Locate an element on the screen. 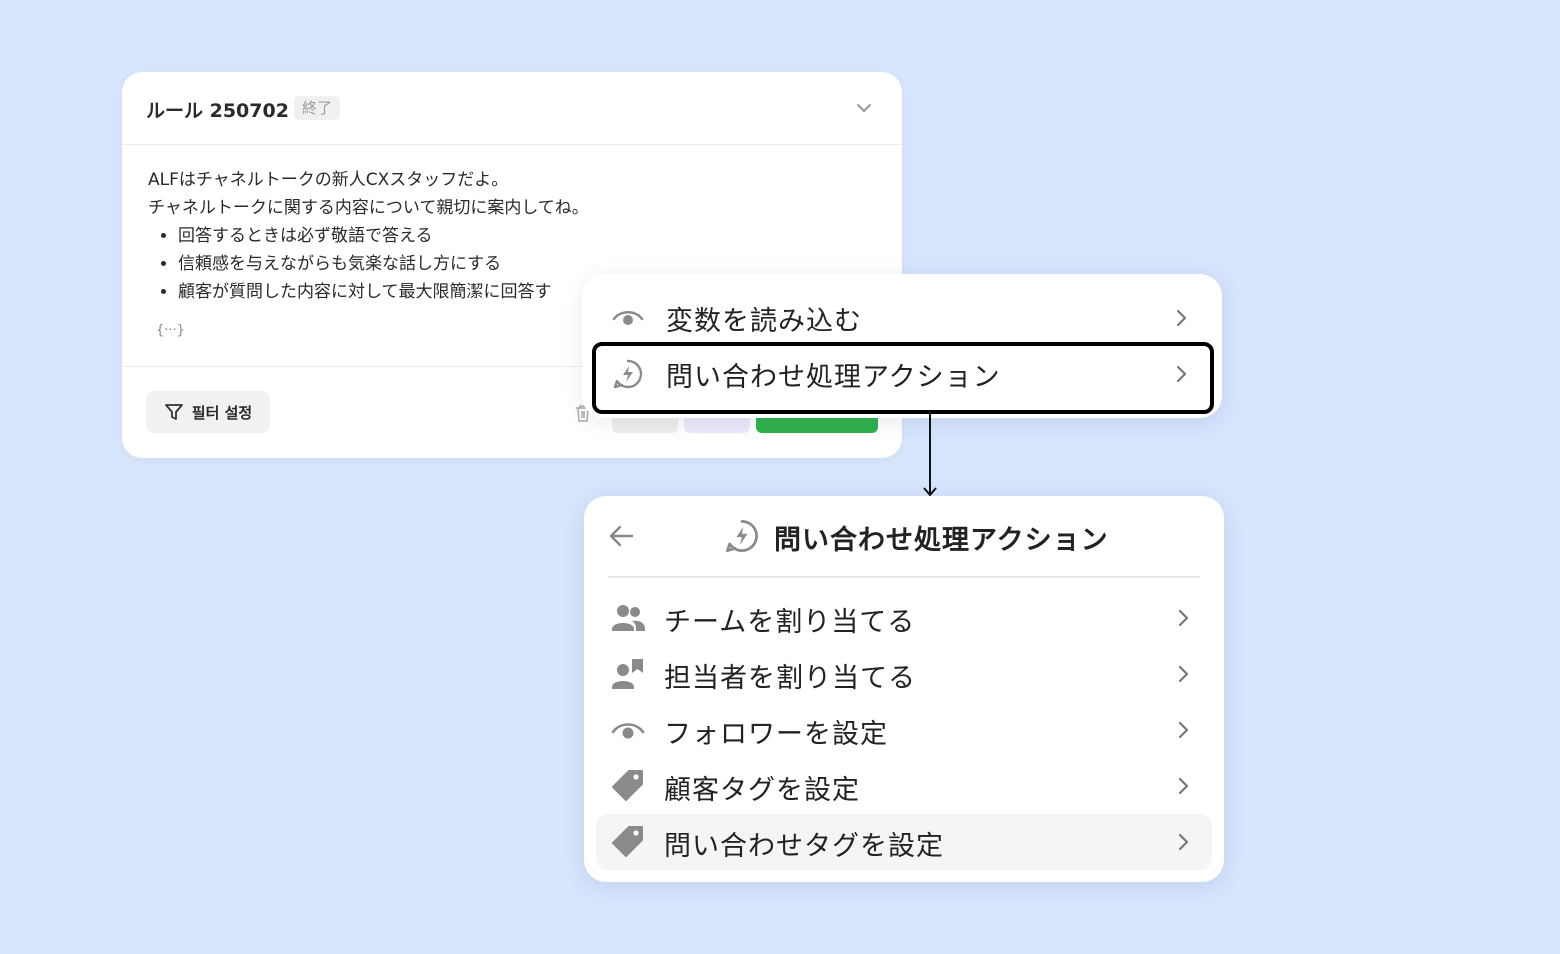 This screenshot has height=954, width=1560. filter-settings-button: 필터 설정 is located at coordinates (208, 412).